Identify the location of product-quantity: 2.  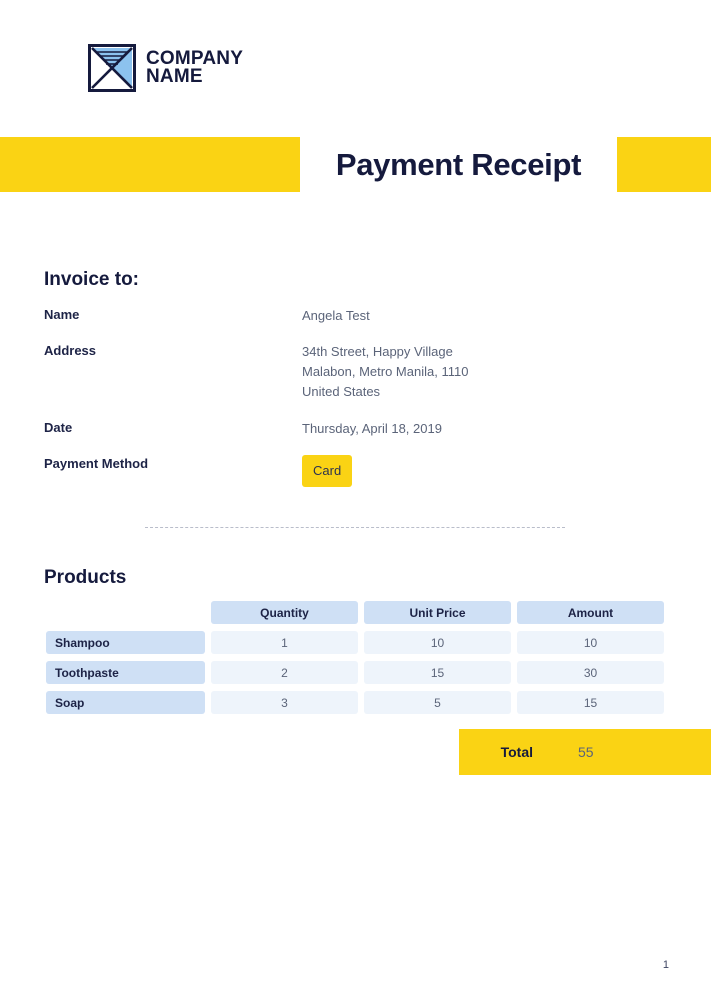
(284, 672).